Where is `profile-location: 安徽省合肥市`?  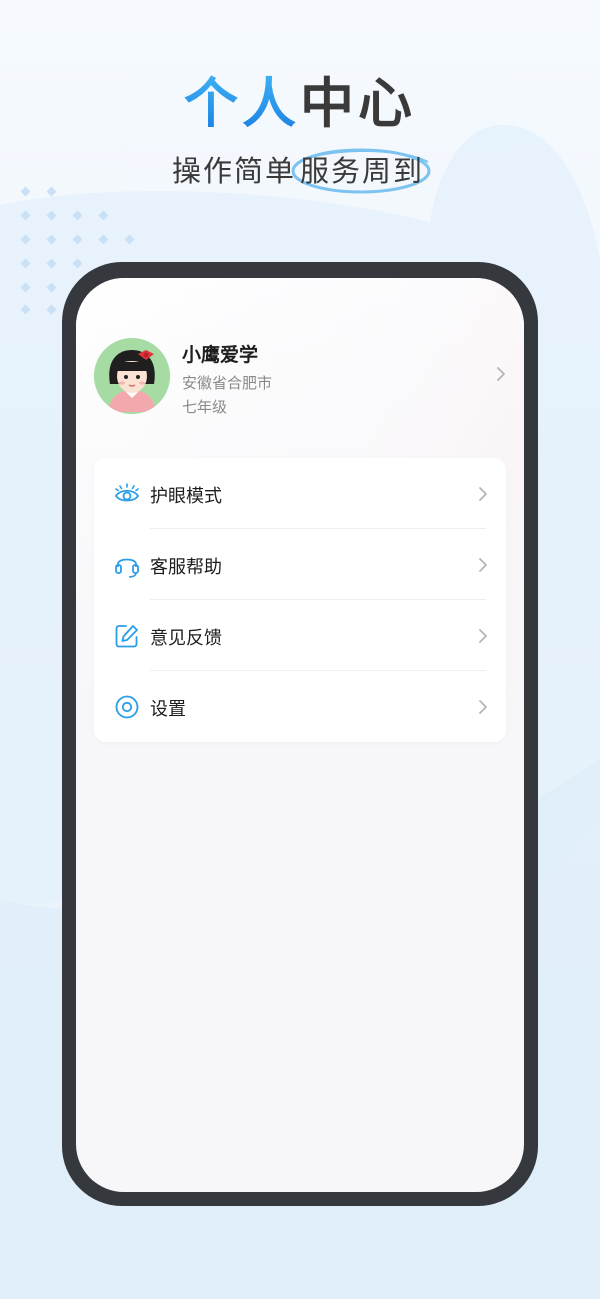 profile-location: 安徽省合肥市 is located at coordinates (227, 383).